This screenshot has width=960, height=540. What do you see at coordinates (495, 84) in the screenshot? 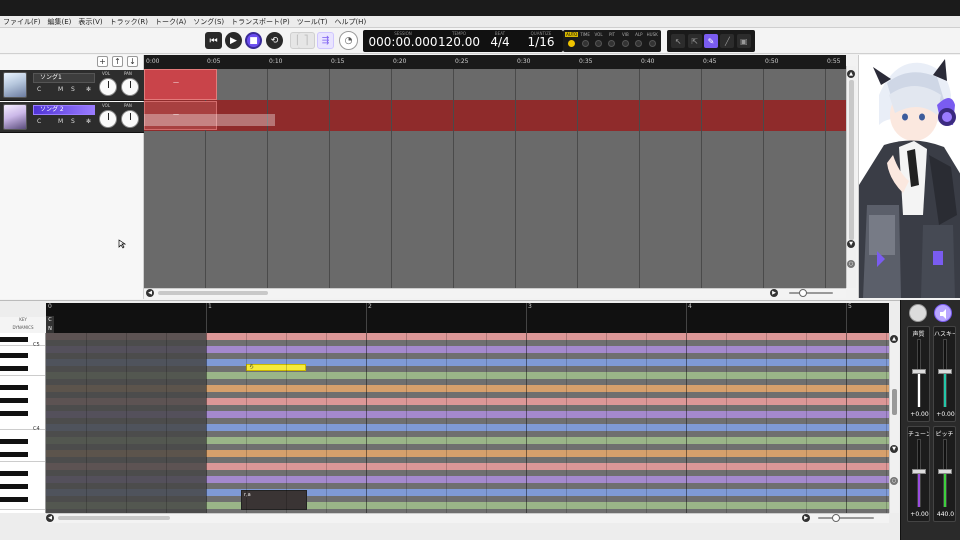
I see `track-lane` at bounding box center [495, 84].